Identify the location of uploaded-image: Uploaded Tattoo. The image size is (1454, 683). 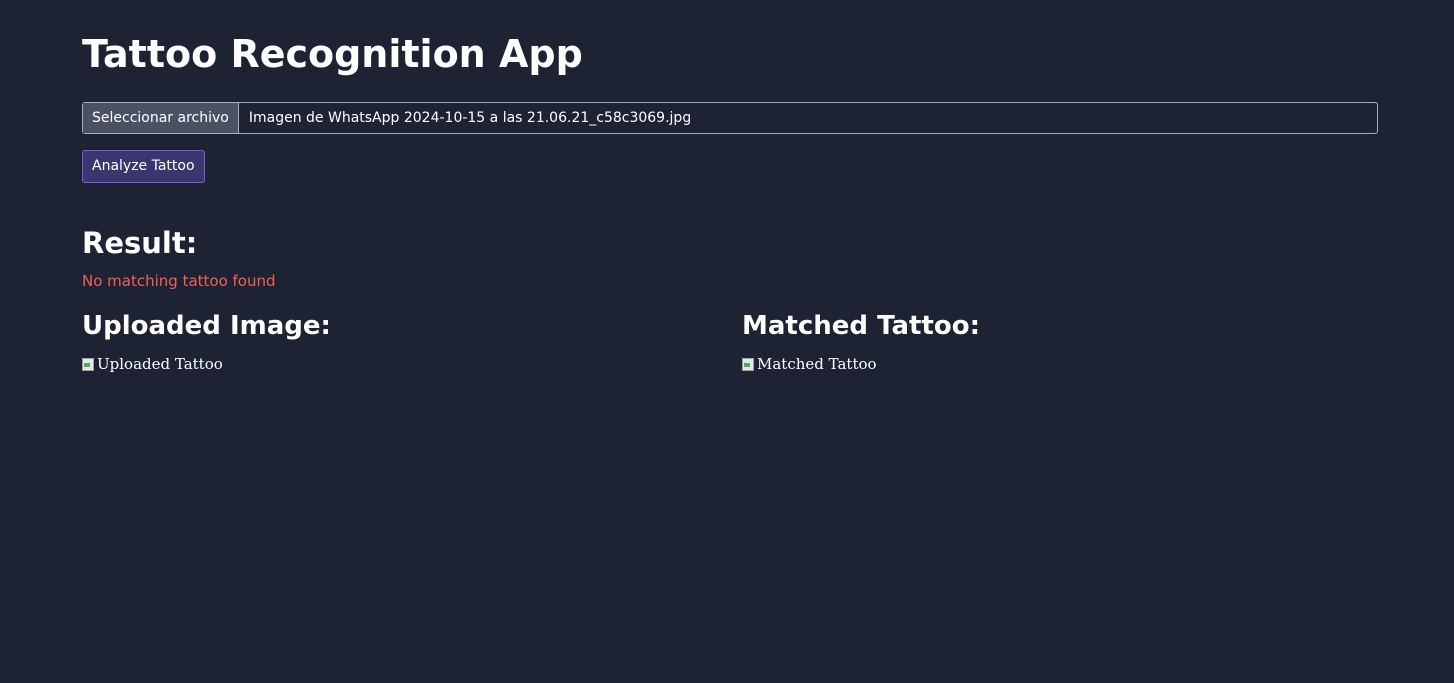
(152, 364).